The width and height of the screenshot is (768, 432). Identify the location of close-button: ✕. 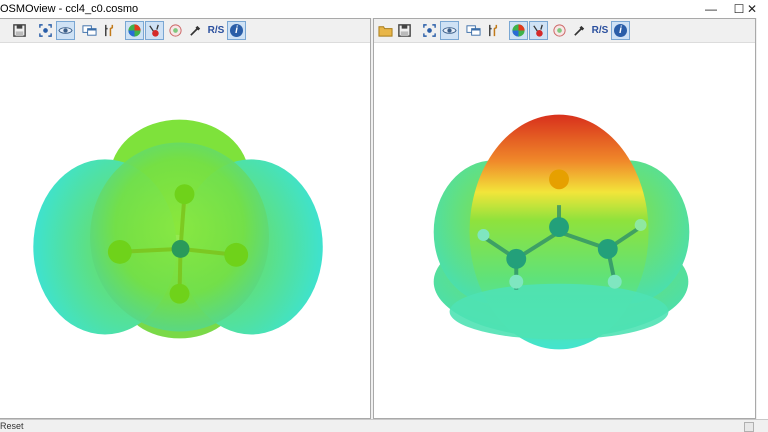
(752, 9).